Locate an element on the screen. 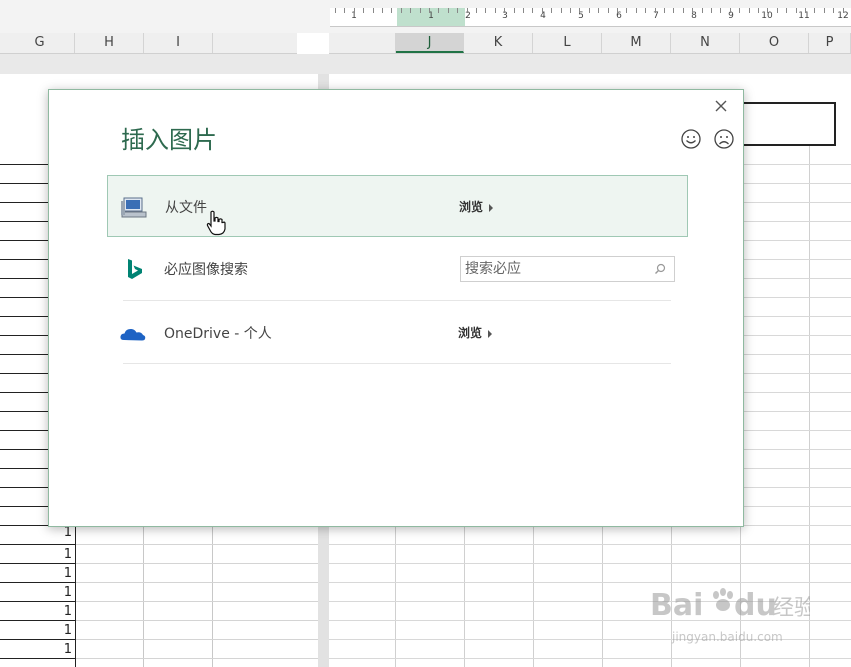 The width and height of the screenshot is (851, 667). frown-icon is located at coordinates (724, 139).